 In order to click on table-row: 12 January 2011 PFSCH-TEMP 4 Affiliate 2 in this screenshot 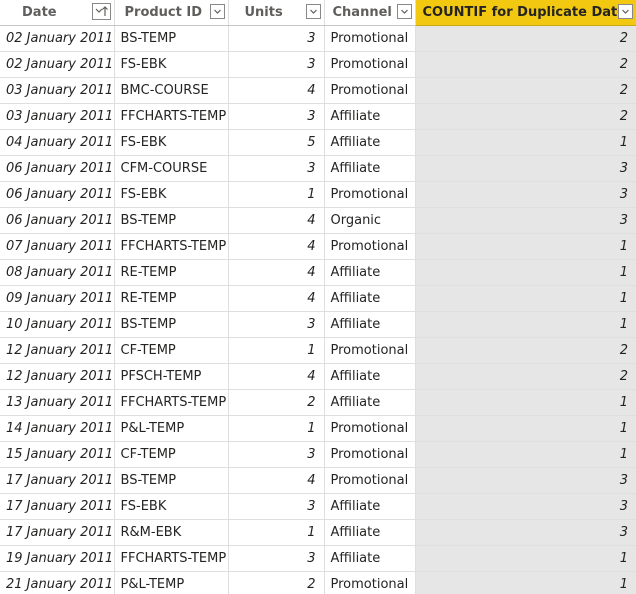, I will do `click(318, 376)`.